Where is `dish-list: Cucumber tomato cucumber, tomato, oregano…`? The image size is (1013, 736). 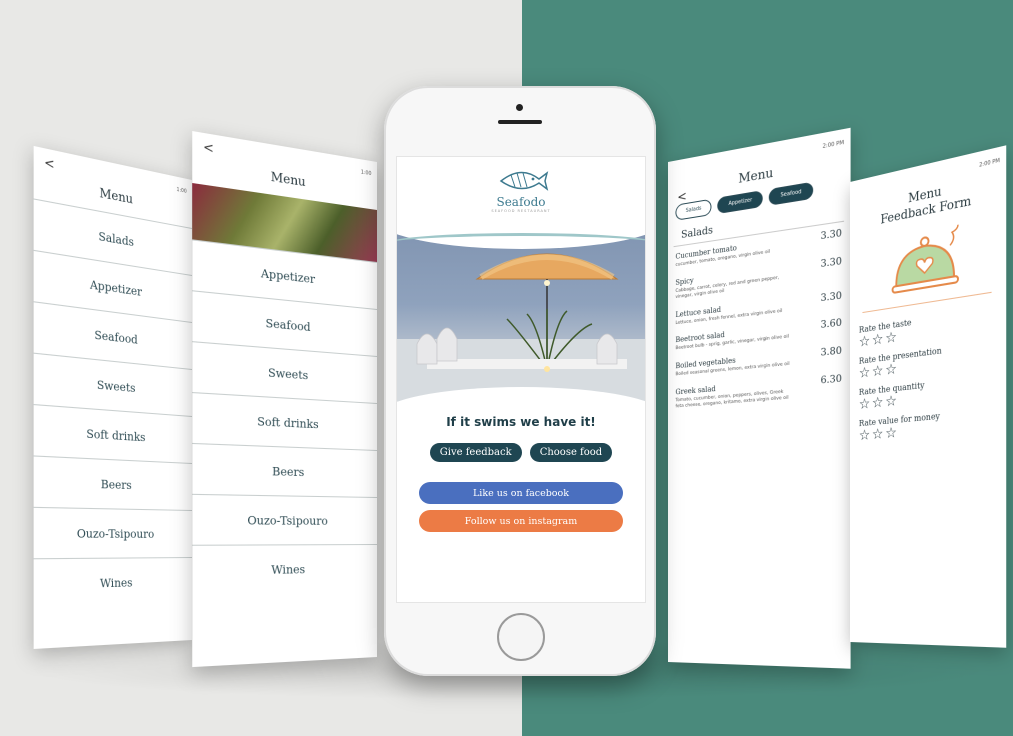 dish-list: Cucumber tomato cucumber, tomato, oregano… is located at coordinates (759, 318).